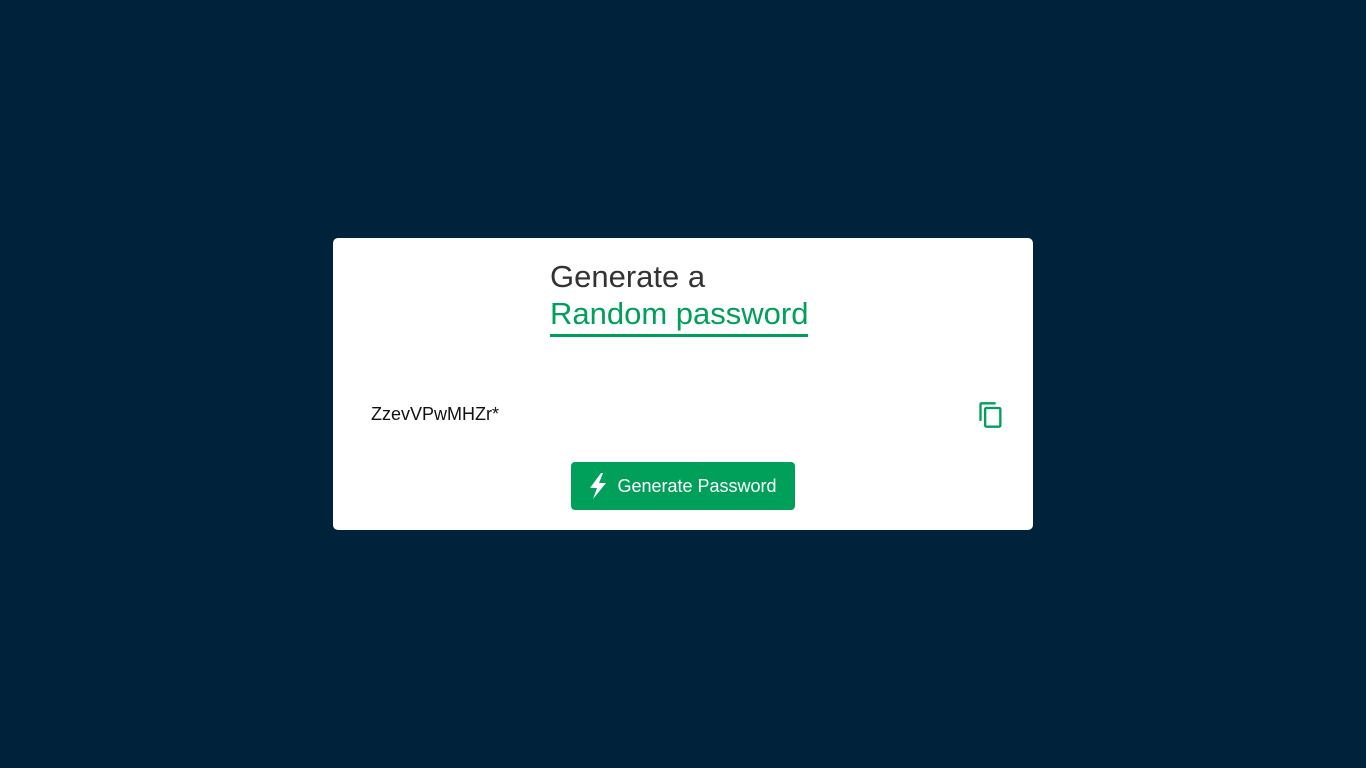 The height and width of the screenshot is (768, 1366). I want to click on title-line-1: Generate a, so click(628, 276).